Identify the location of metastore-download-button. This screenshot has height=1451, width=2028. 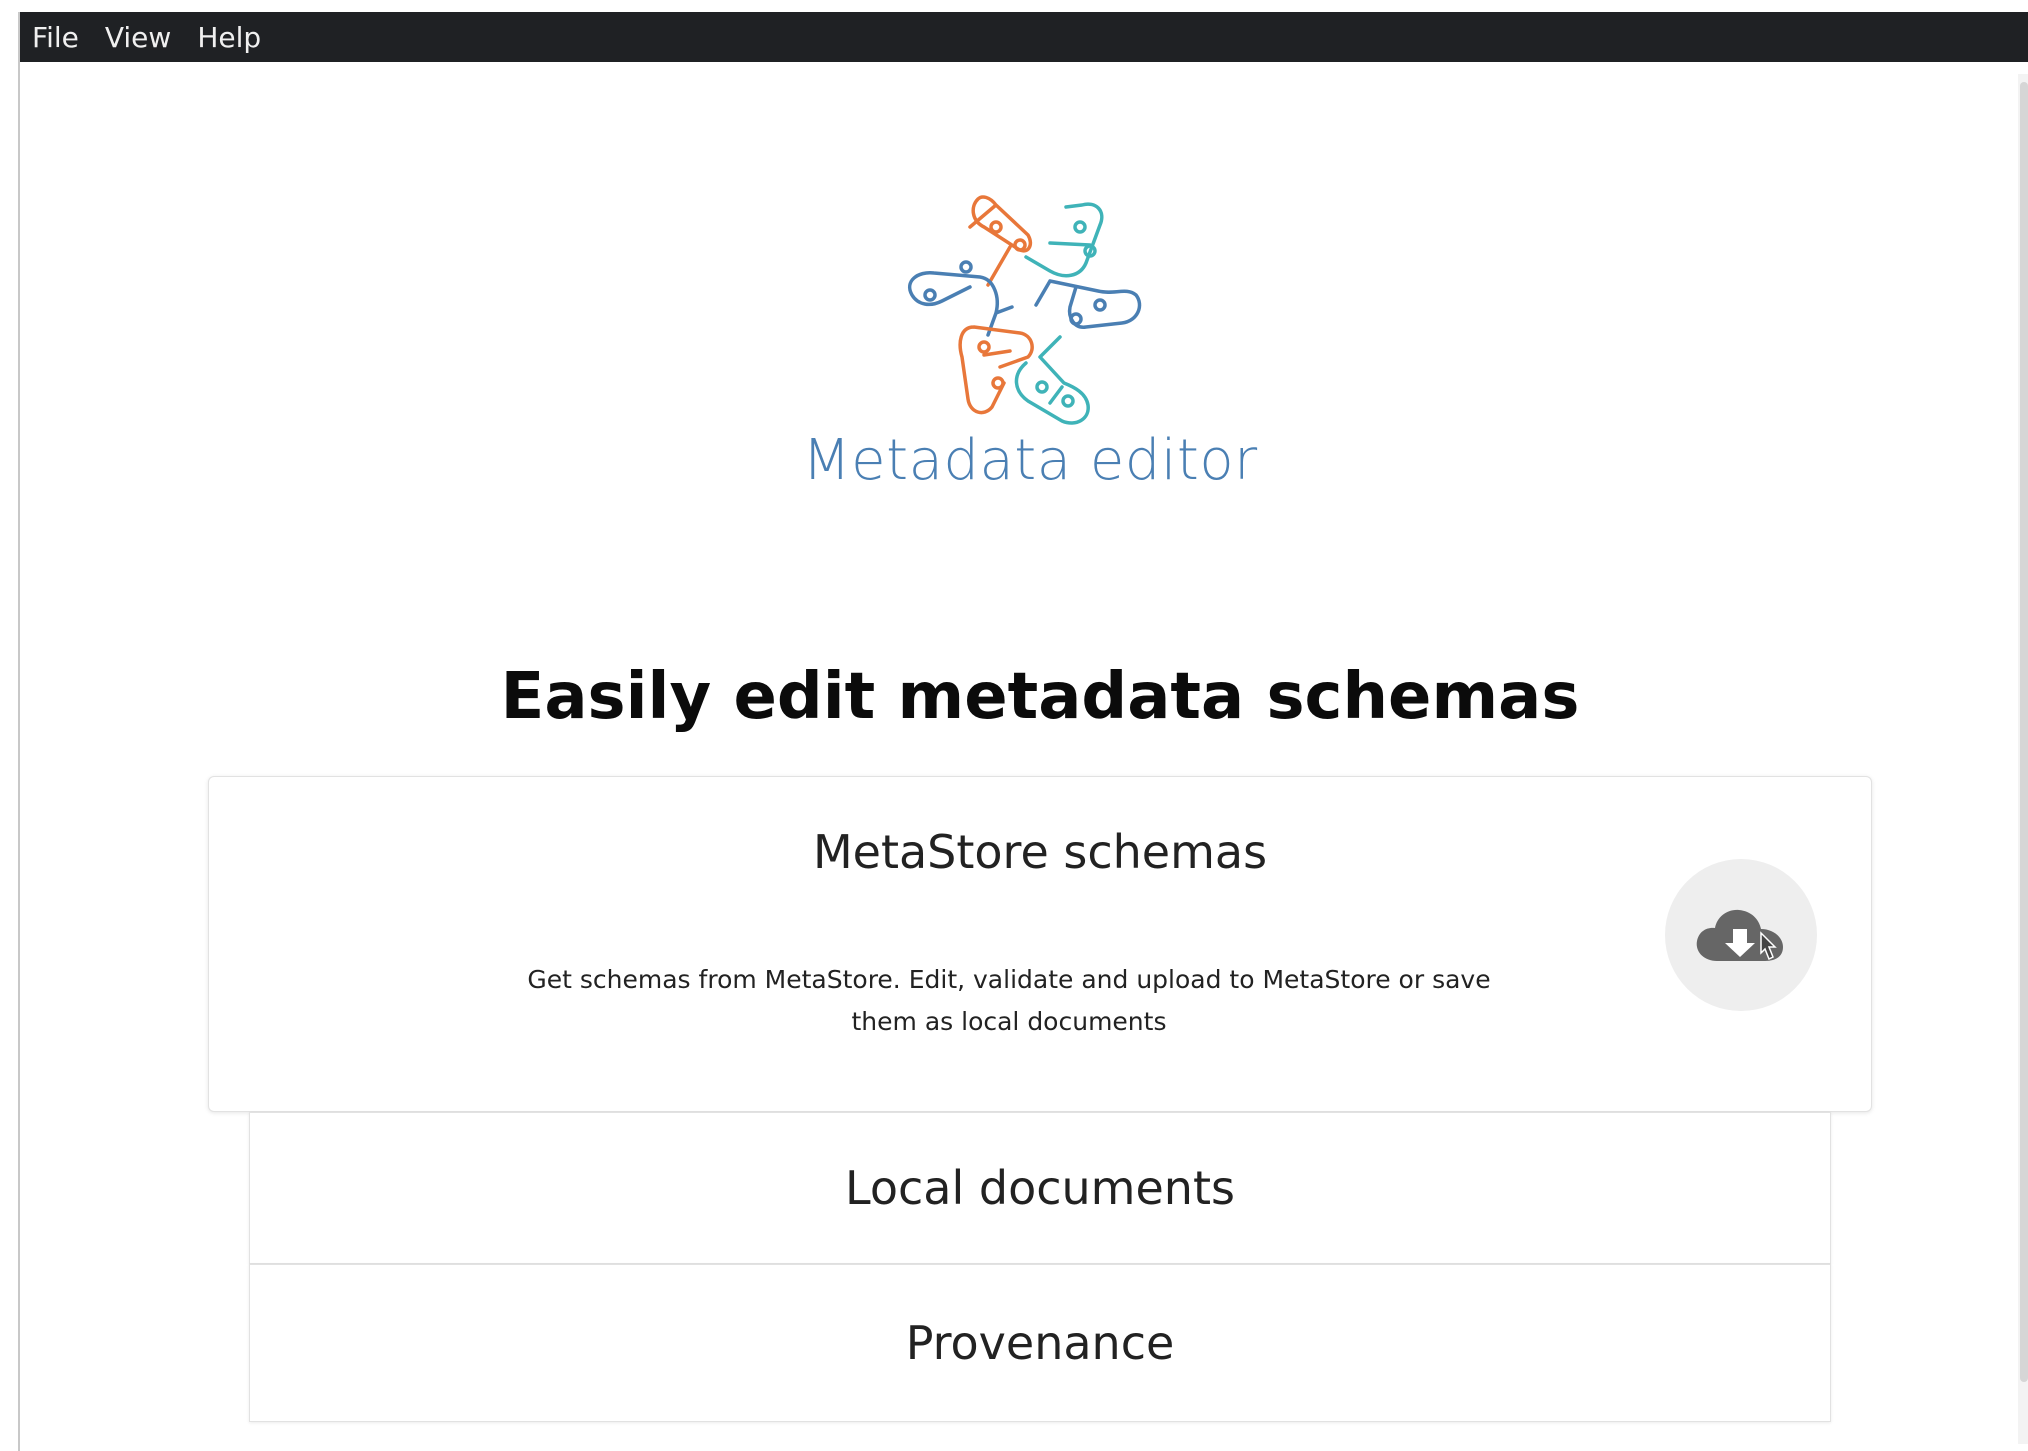
(1741, 935).